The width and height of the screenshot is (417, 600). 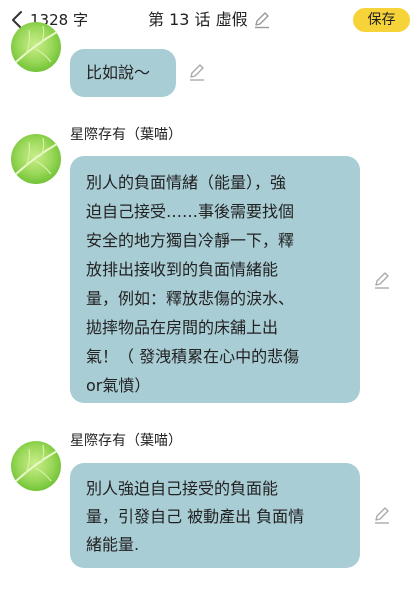 I want to click on message-line: 拋摔物品在房間的床舖上出, so click(x=182, y=327).